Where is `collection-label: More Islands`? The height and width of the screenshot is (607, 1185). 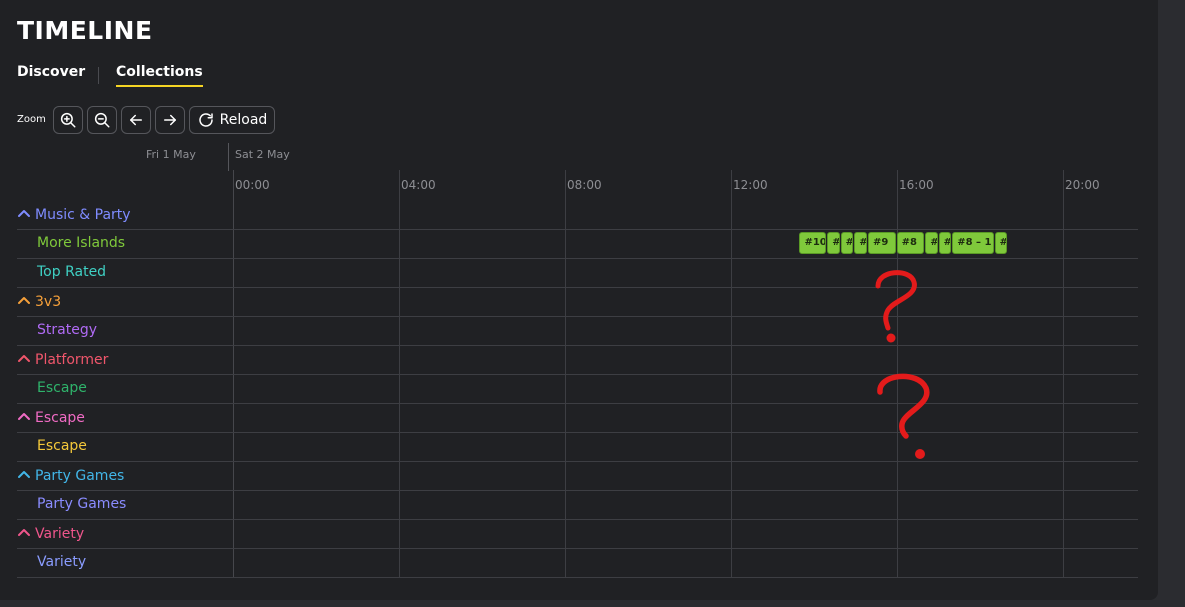
collection-label: More Islands is located at coordinates (81, 243).